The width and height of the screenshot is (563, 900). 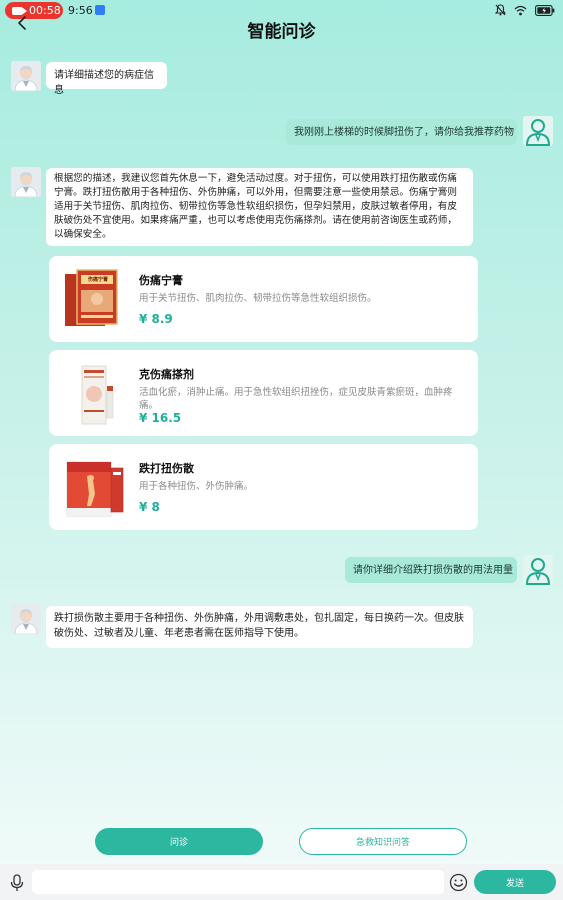 I want to click on product-price: ¥ 8.9, so click(x=156, y=319).